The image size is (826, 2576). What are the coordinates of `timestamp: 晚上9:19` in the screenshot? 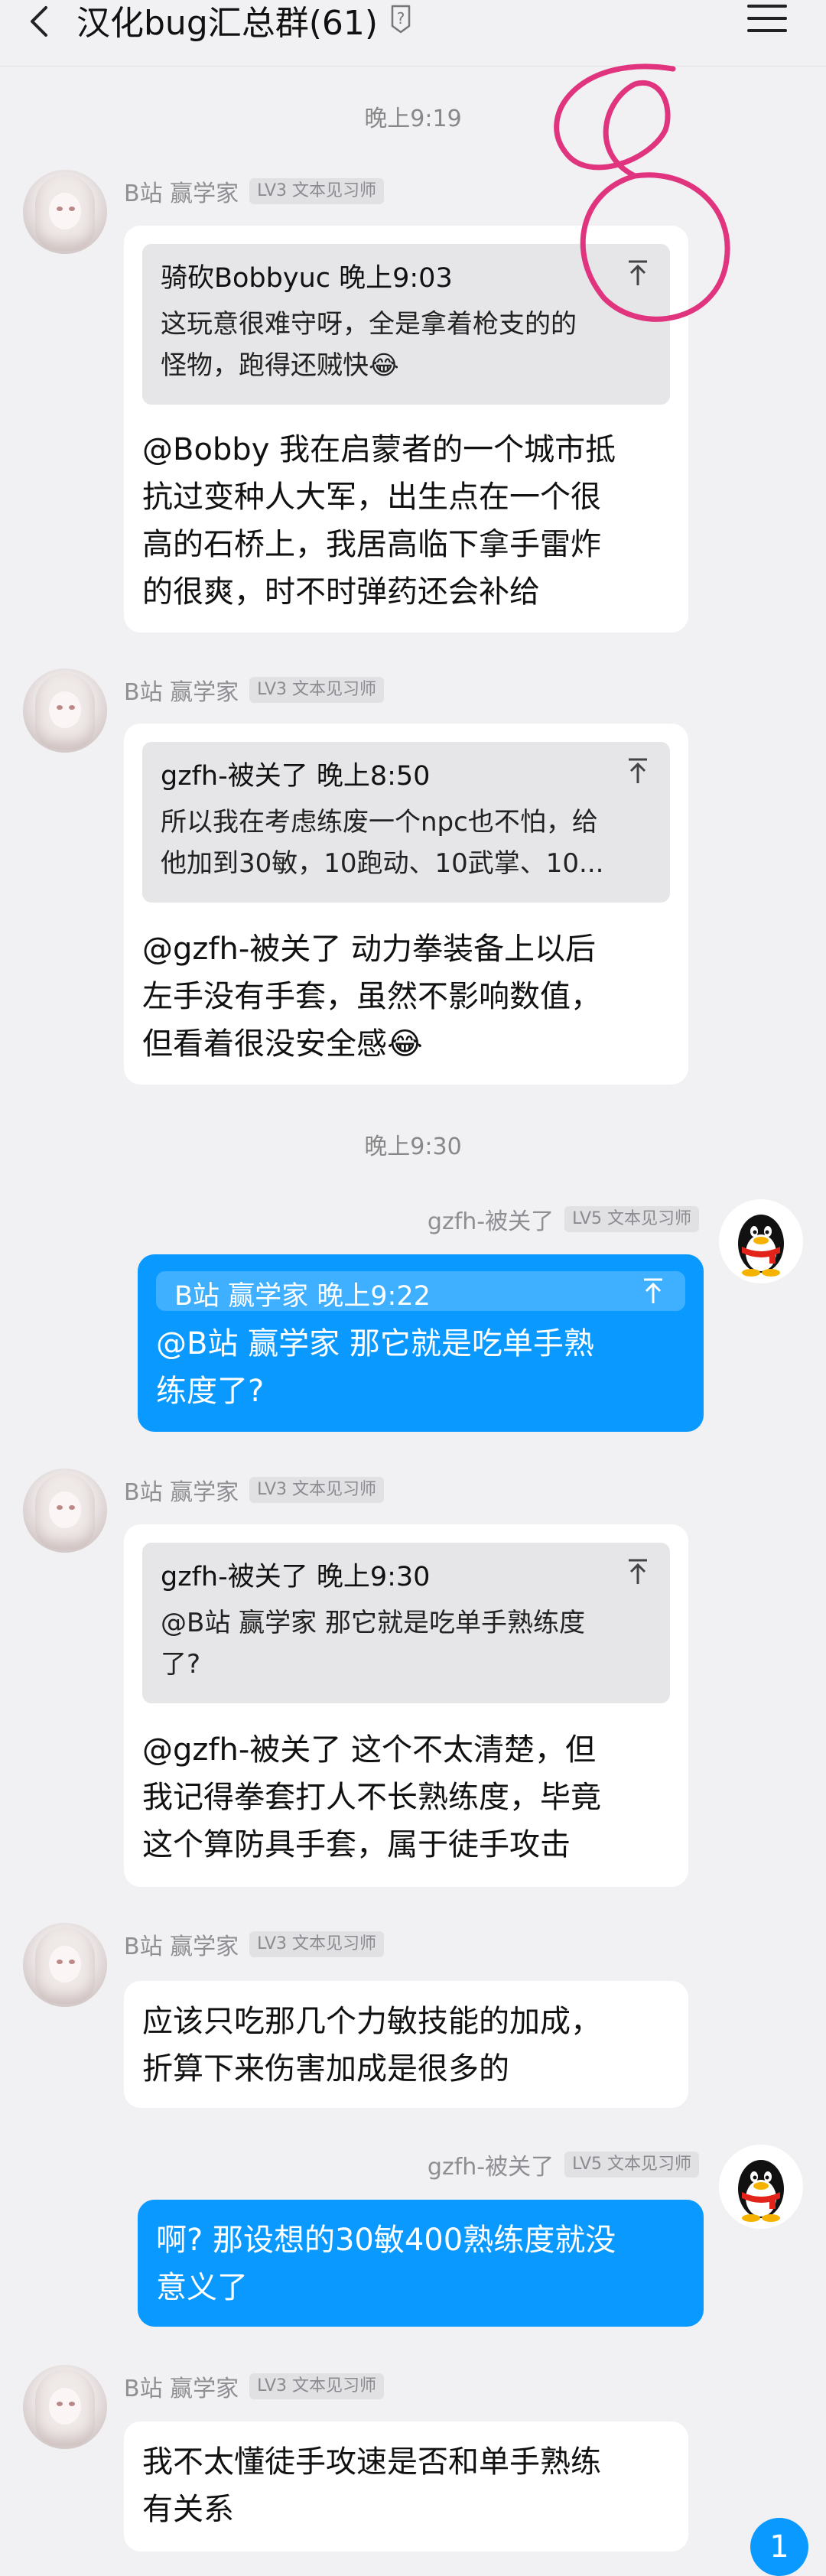 It's located at (413, 119).